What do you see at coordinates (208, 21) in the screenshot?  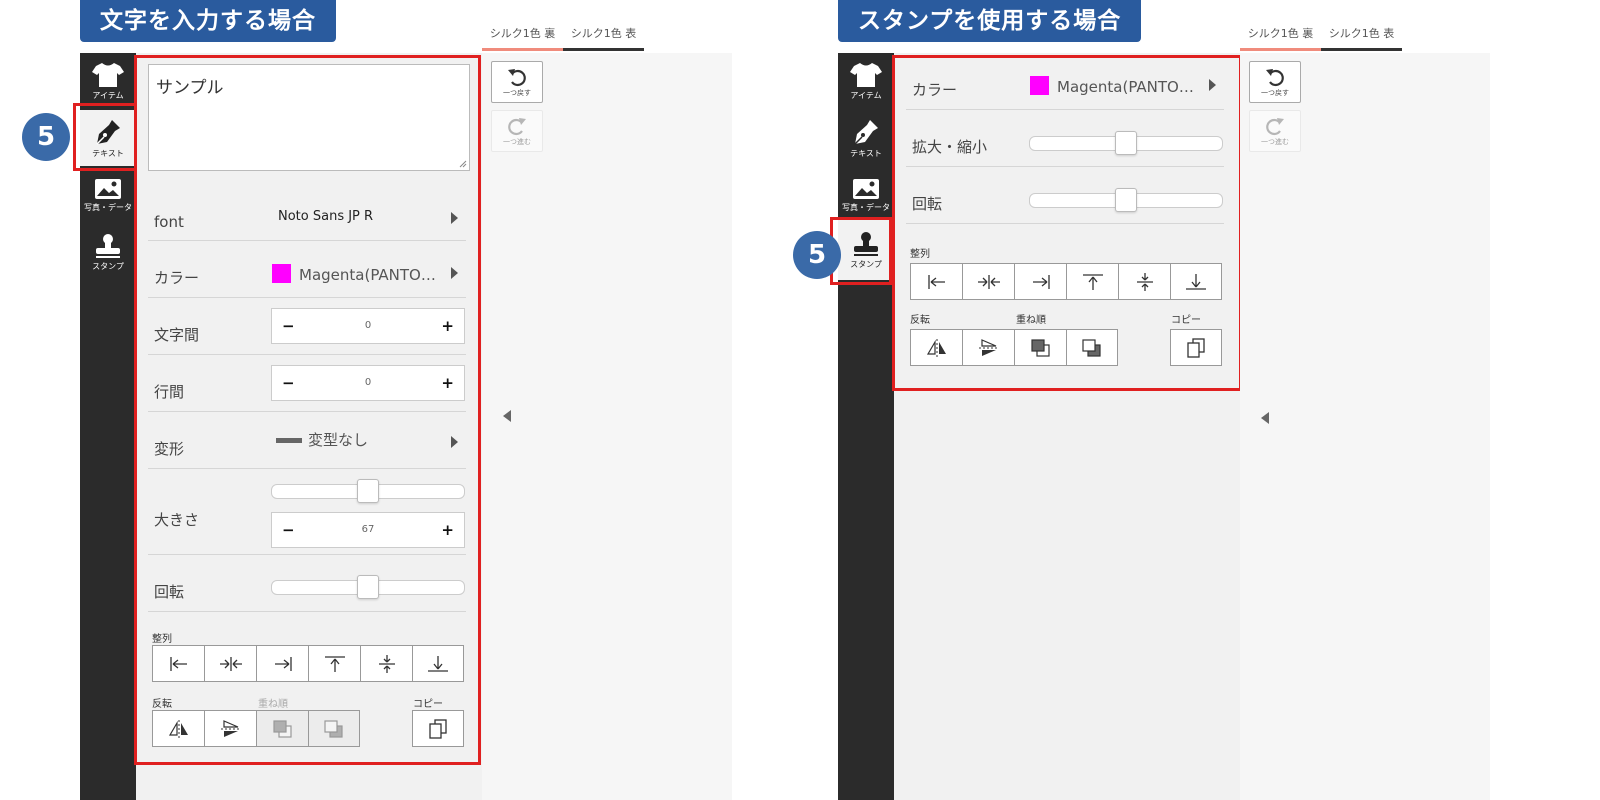 I see `section-title: 文字を入力する場合` at bounding box center [208, 21].